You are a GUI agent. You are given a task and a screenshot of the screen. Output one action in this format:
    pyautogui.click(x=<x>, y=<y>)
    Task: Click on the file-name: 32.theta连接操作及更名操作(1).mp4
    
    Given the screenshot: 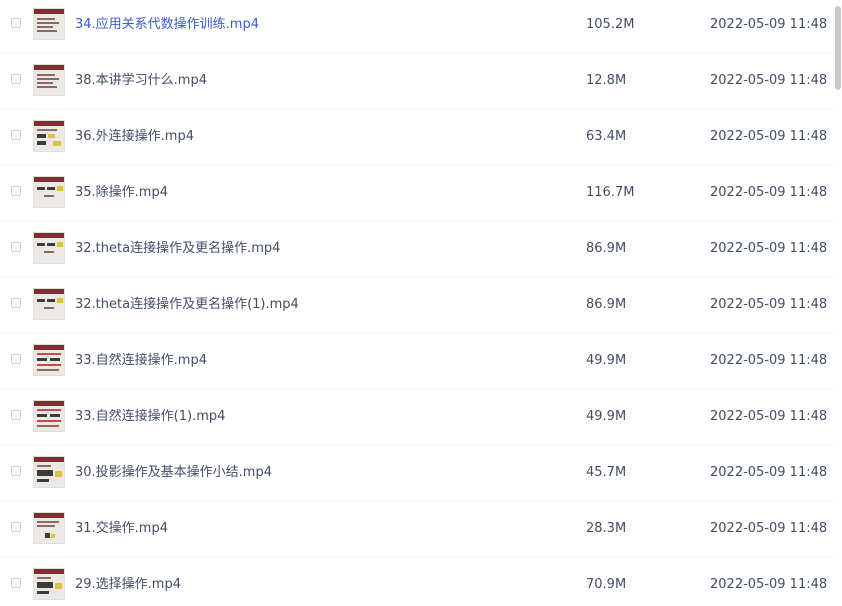 What is the action you would take?
    pyautogui.click(x=187, y=304)
    